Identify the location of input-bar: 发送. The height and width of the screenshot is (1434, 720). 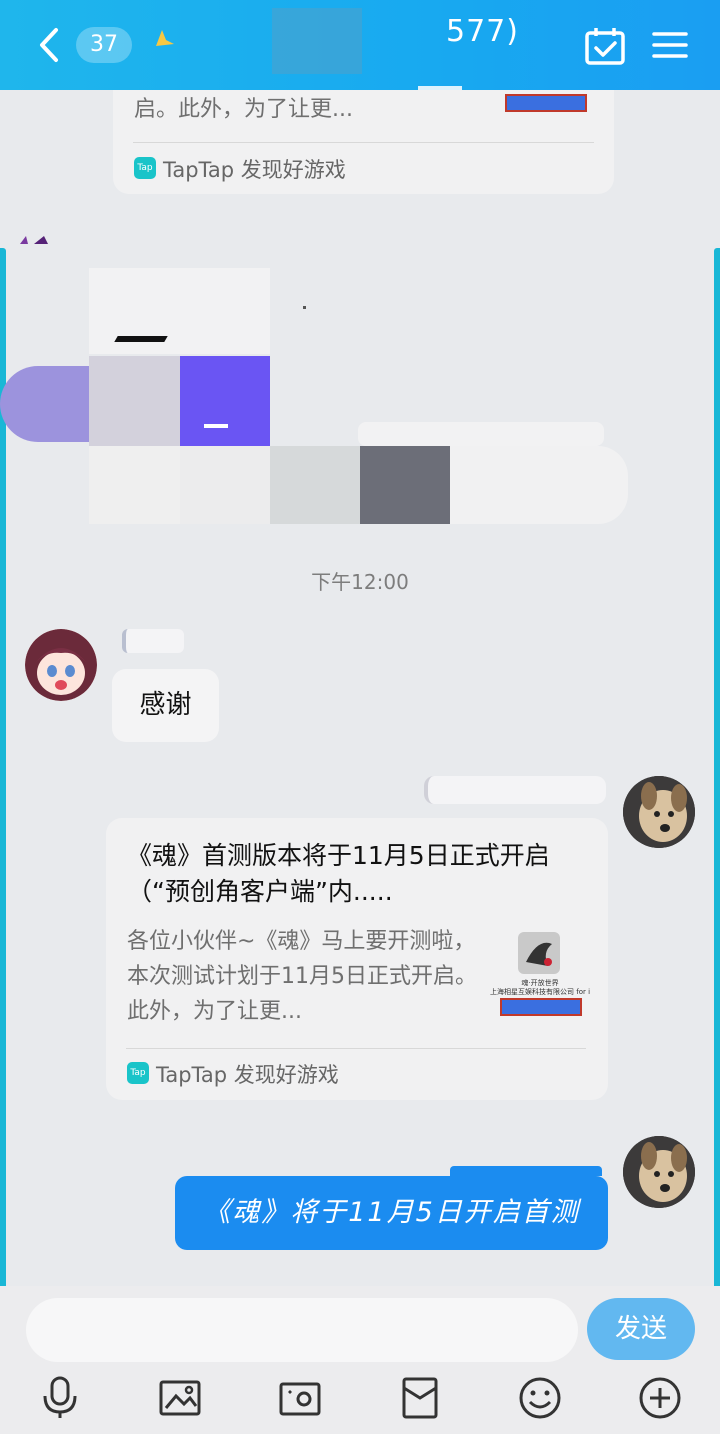
(360, 1360).